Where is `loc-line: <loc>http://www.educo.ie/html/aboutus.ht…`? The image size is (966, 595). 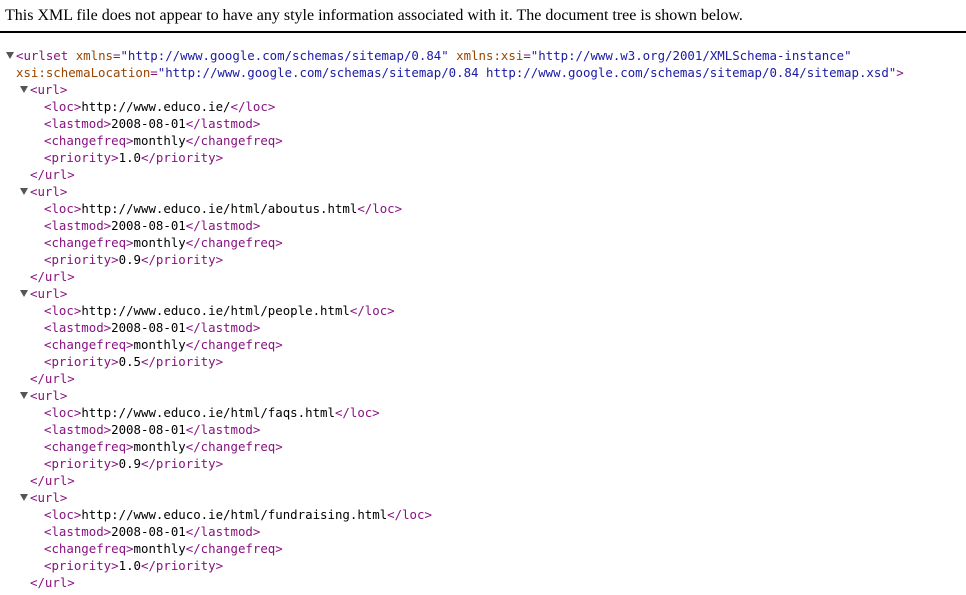
loc-line: <loc>http://www.educo.ie/html/aboutus.ht… is located at coordinates (223, 208).